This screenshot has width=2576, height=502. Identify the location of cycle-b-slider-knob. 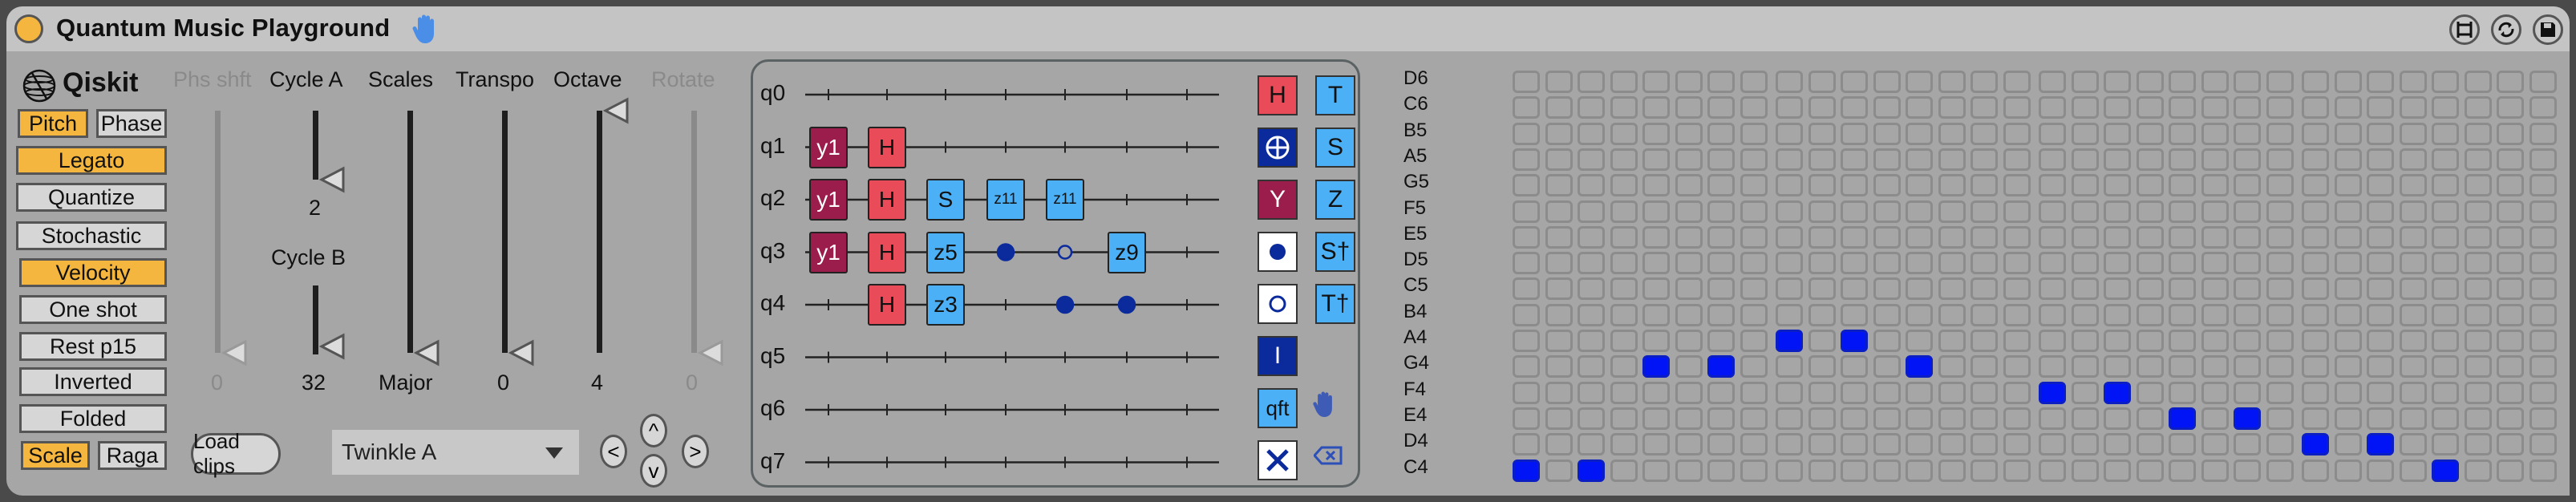
(332, 346).